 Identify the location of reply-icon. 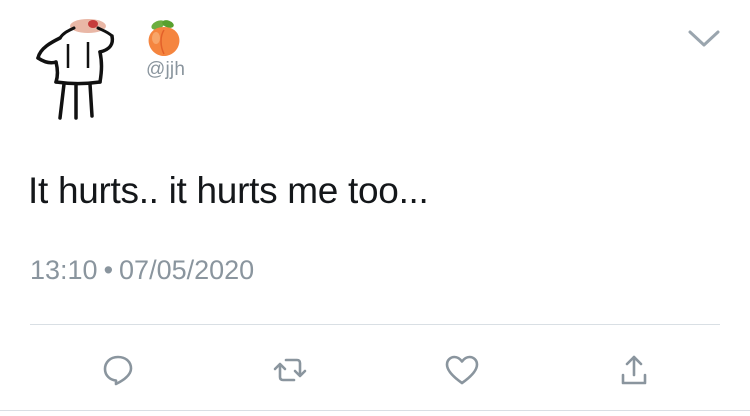
(118, 370).